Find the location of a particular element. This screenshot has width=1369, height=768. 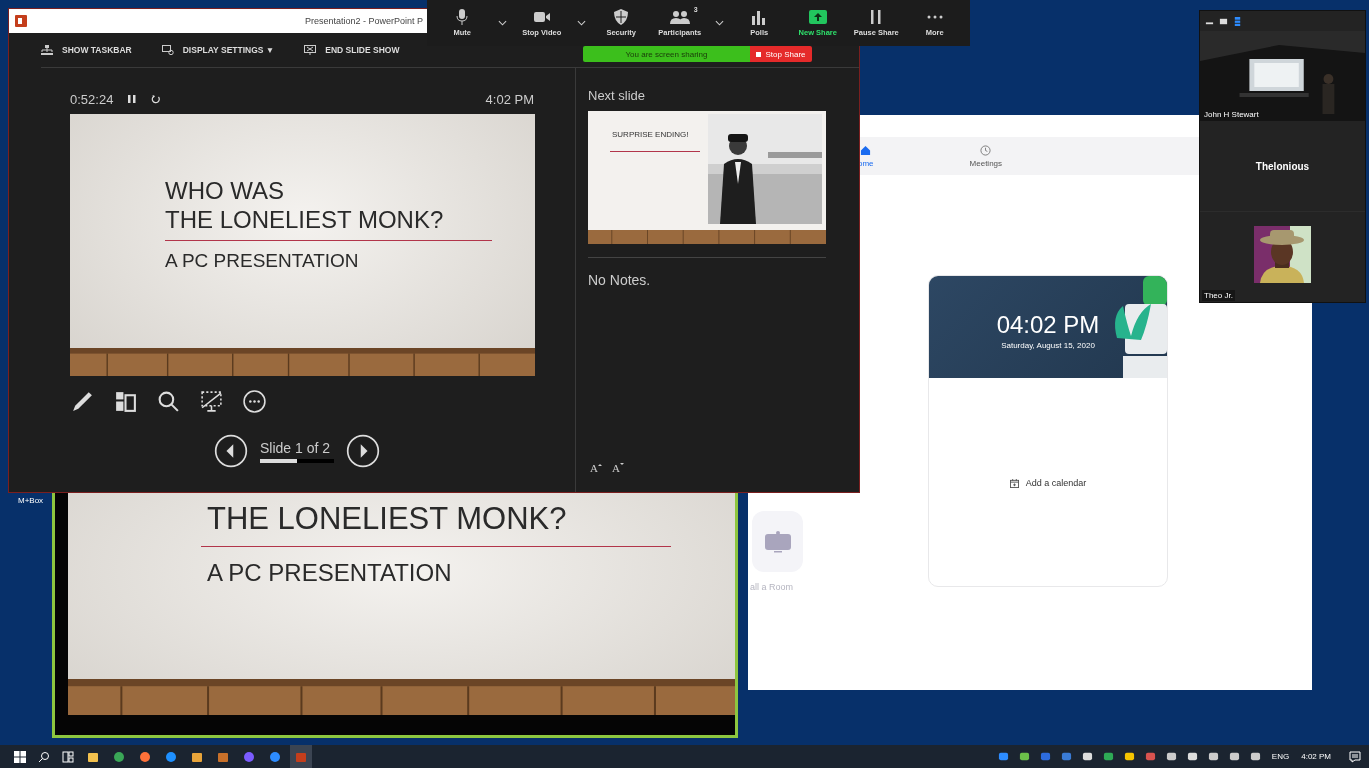

clock-icon is located at coordinates (986, 150).